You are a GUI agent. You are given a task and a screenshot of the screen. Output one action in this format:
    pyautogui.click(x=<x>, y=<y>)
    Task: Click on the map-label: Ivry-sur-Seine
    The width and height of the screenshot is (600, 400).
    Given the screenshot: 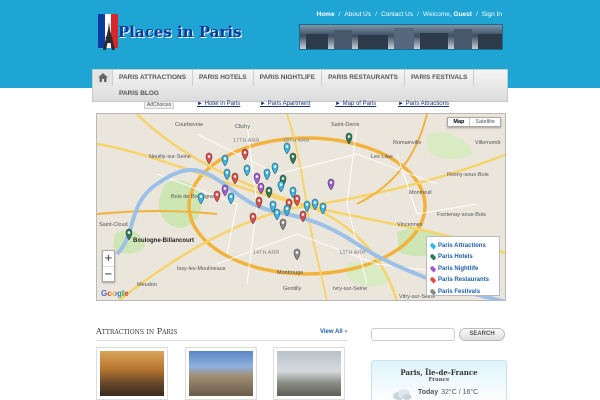 What is the action you would take?
    pyautogui.click(x=350, y=289)
    